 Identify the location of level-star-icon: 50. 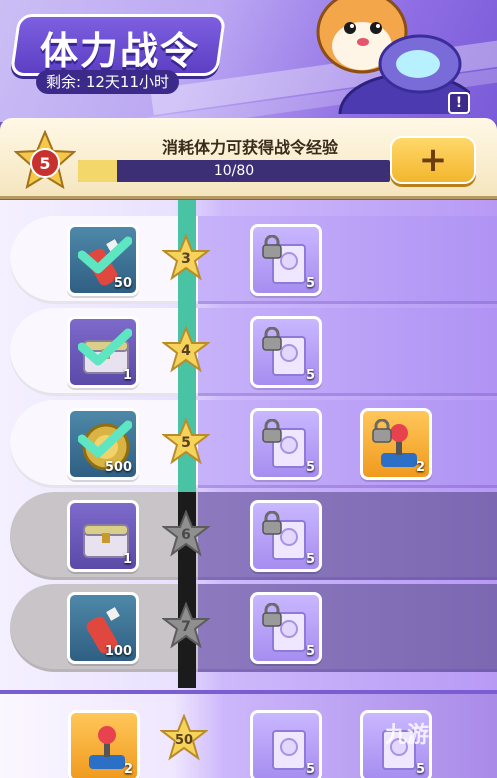
(184, 737).